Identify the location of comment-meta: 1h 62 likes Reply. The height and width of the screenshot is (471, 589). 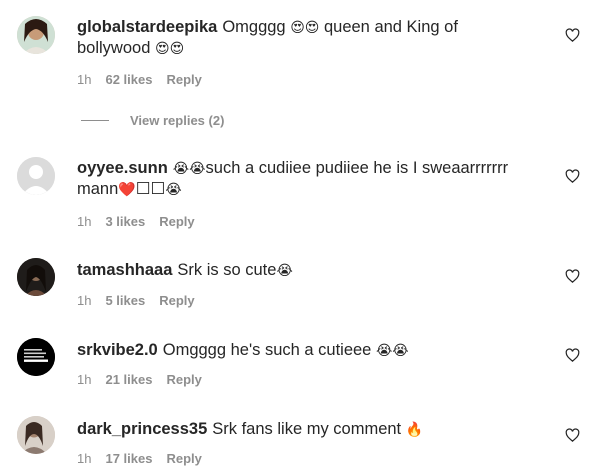
(146, 79).